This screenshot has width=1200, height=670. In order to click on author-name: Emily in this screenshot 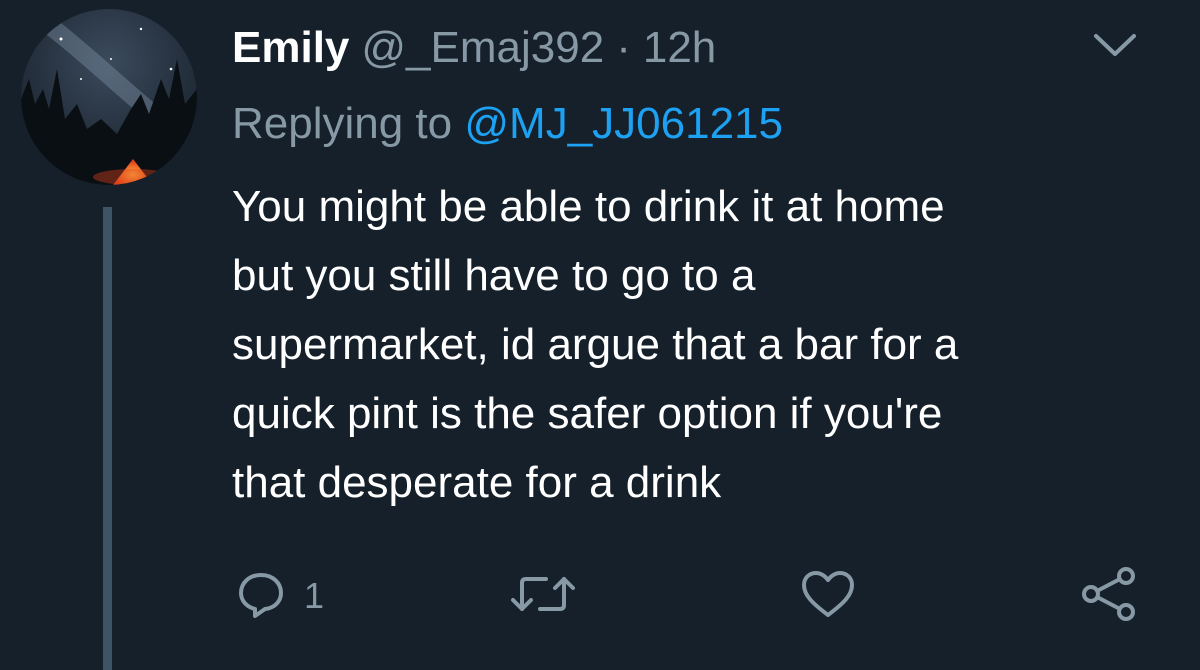, I will do `click(290, 48)`.